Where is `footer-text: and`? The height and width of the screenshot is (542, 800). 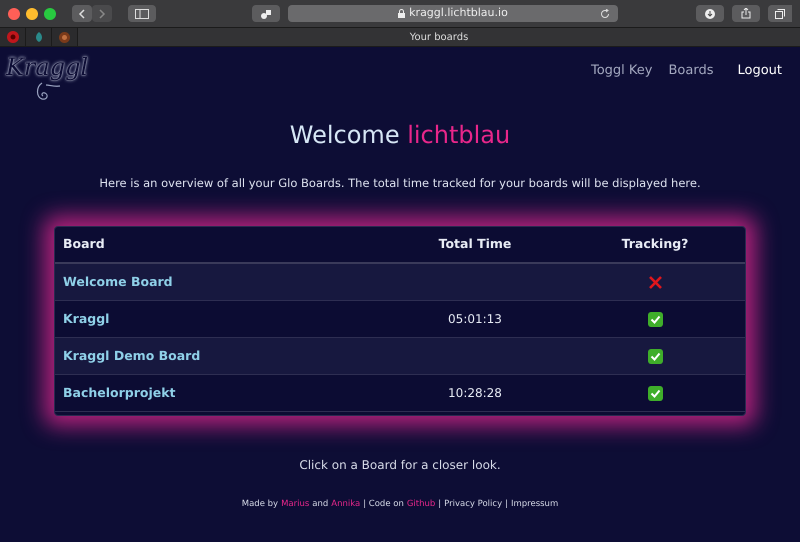
footer-text: and is located at coordinates (320, 504).